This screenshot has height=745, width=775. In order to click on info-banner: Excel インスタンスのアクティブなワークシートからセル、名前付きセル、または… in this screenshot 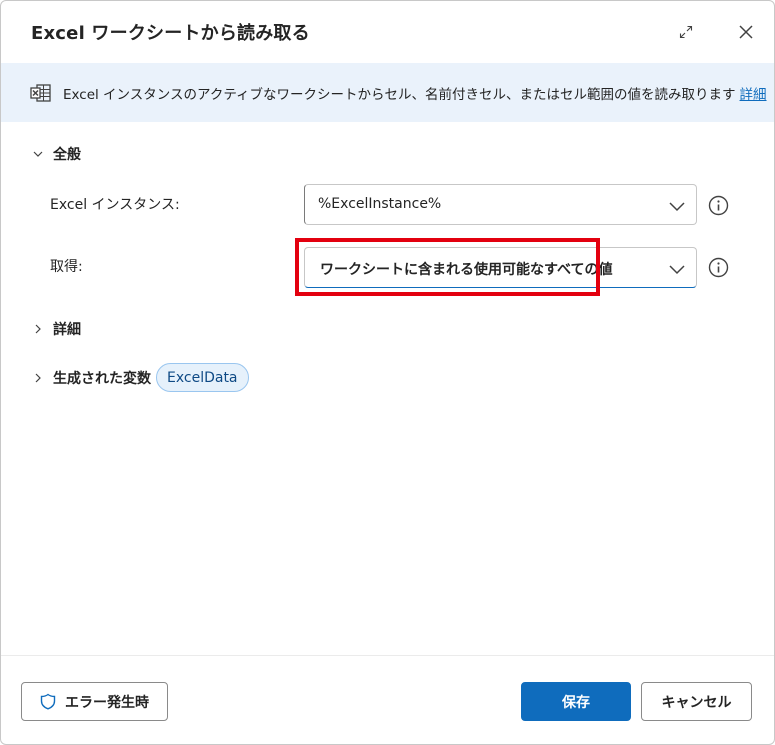, I will do `click(387, 92)`.